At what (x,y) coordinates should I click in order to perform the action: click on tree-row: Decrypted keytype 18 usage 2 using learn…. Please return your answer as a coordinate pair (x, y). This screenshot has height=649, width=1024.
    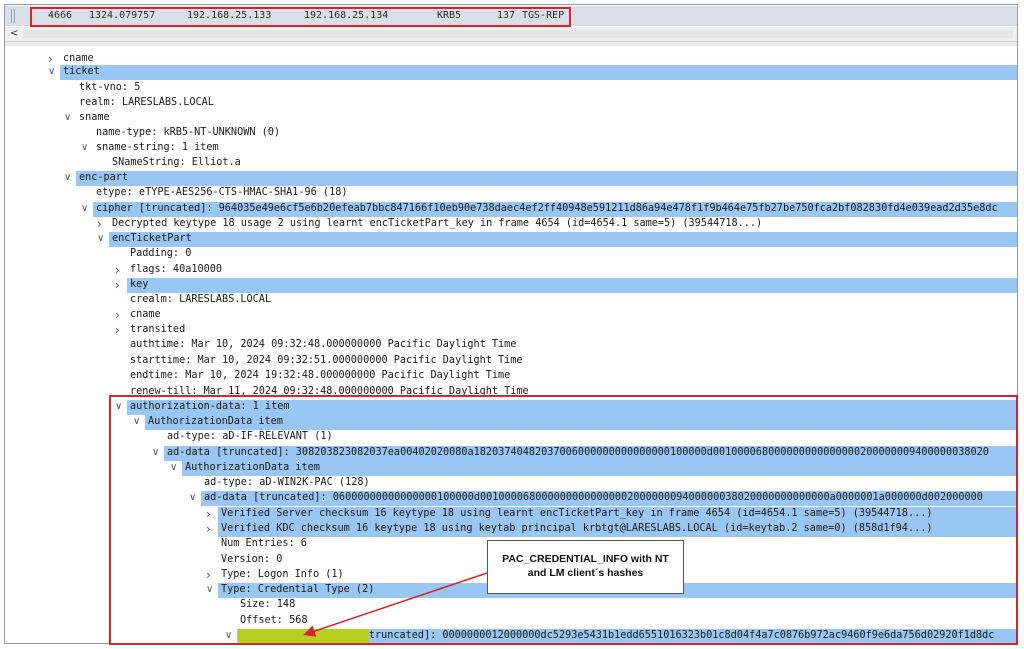
    Looking at the image, I should click on (437, 224).